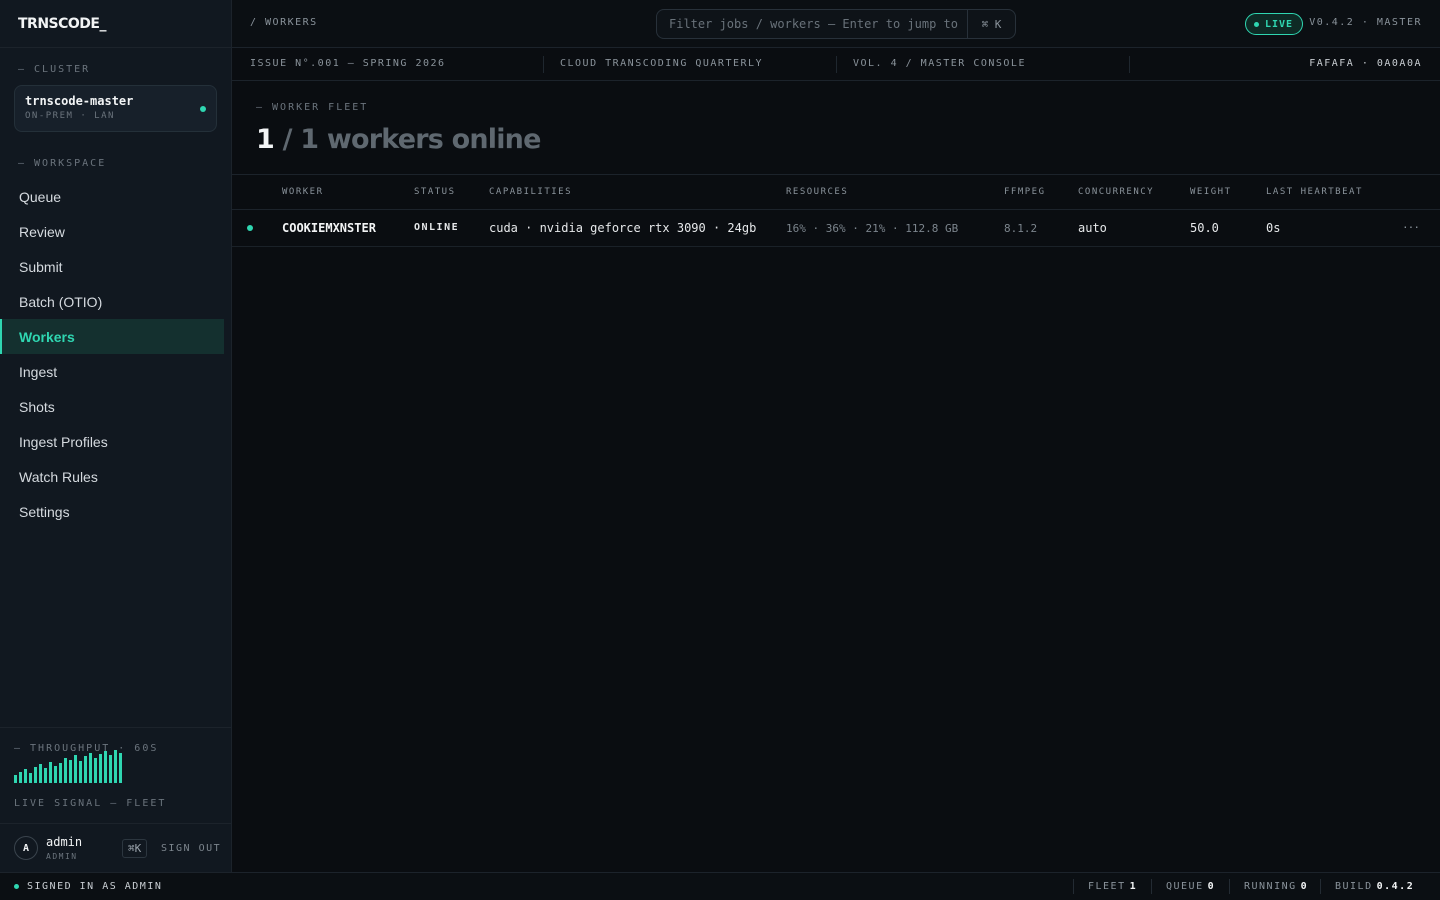  What do you see at coordinates (1025, 192) in the screenshot?
I see `column-ffmpeg: FFMPEG` at bounding box center [1025, 192].